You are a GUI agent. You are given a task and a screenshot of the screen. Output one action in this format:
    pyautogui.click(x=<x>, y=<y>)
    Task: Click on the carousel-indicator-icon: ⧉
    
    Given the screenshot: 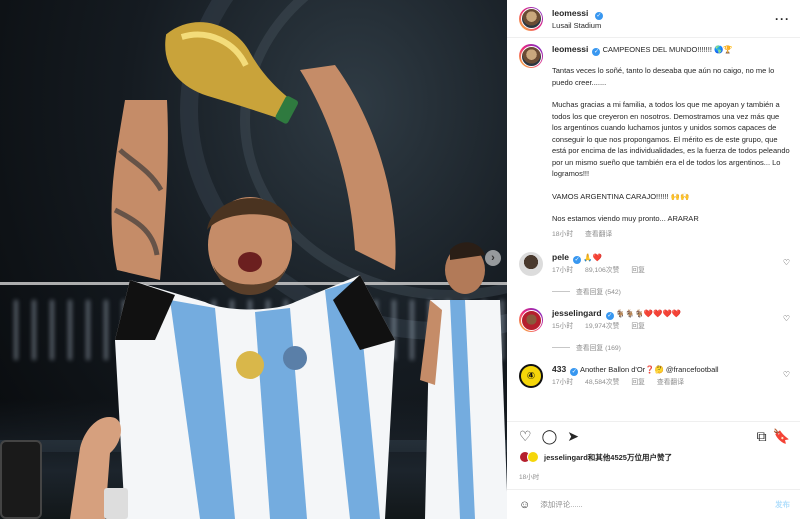 What is the action you would take?
    pyautogui.click(x=762, y=436)
    